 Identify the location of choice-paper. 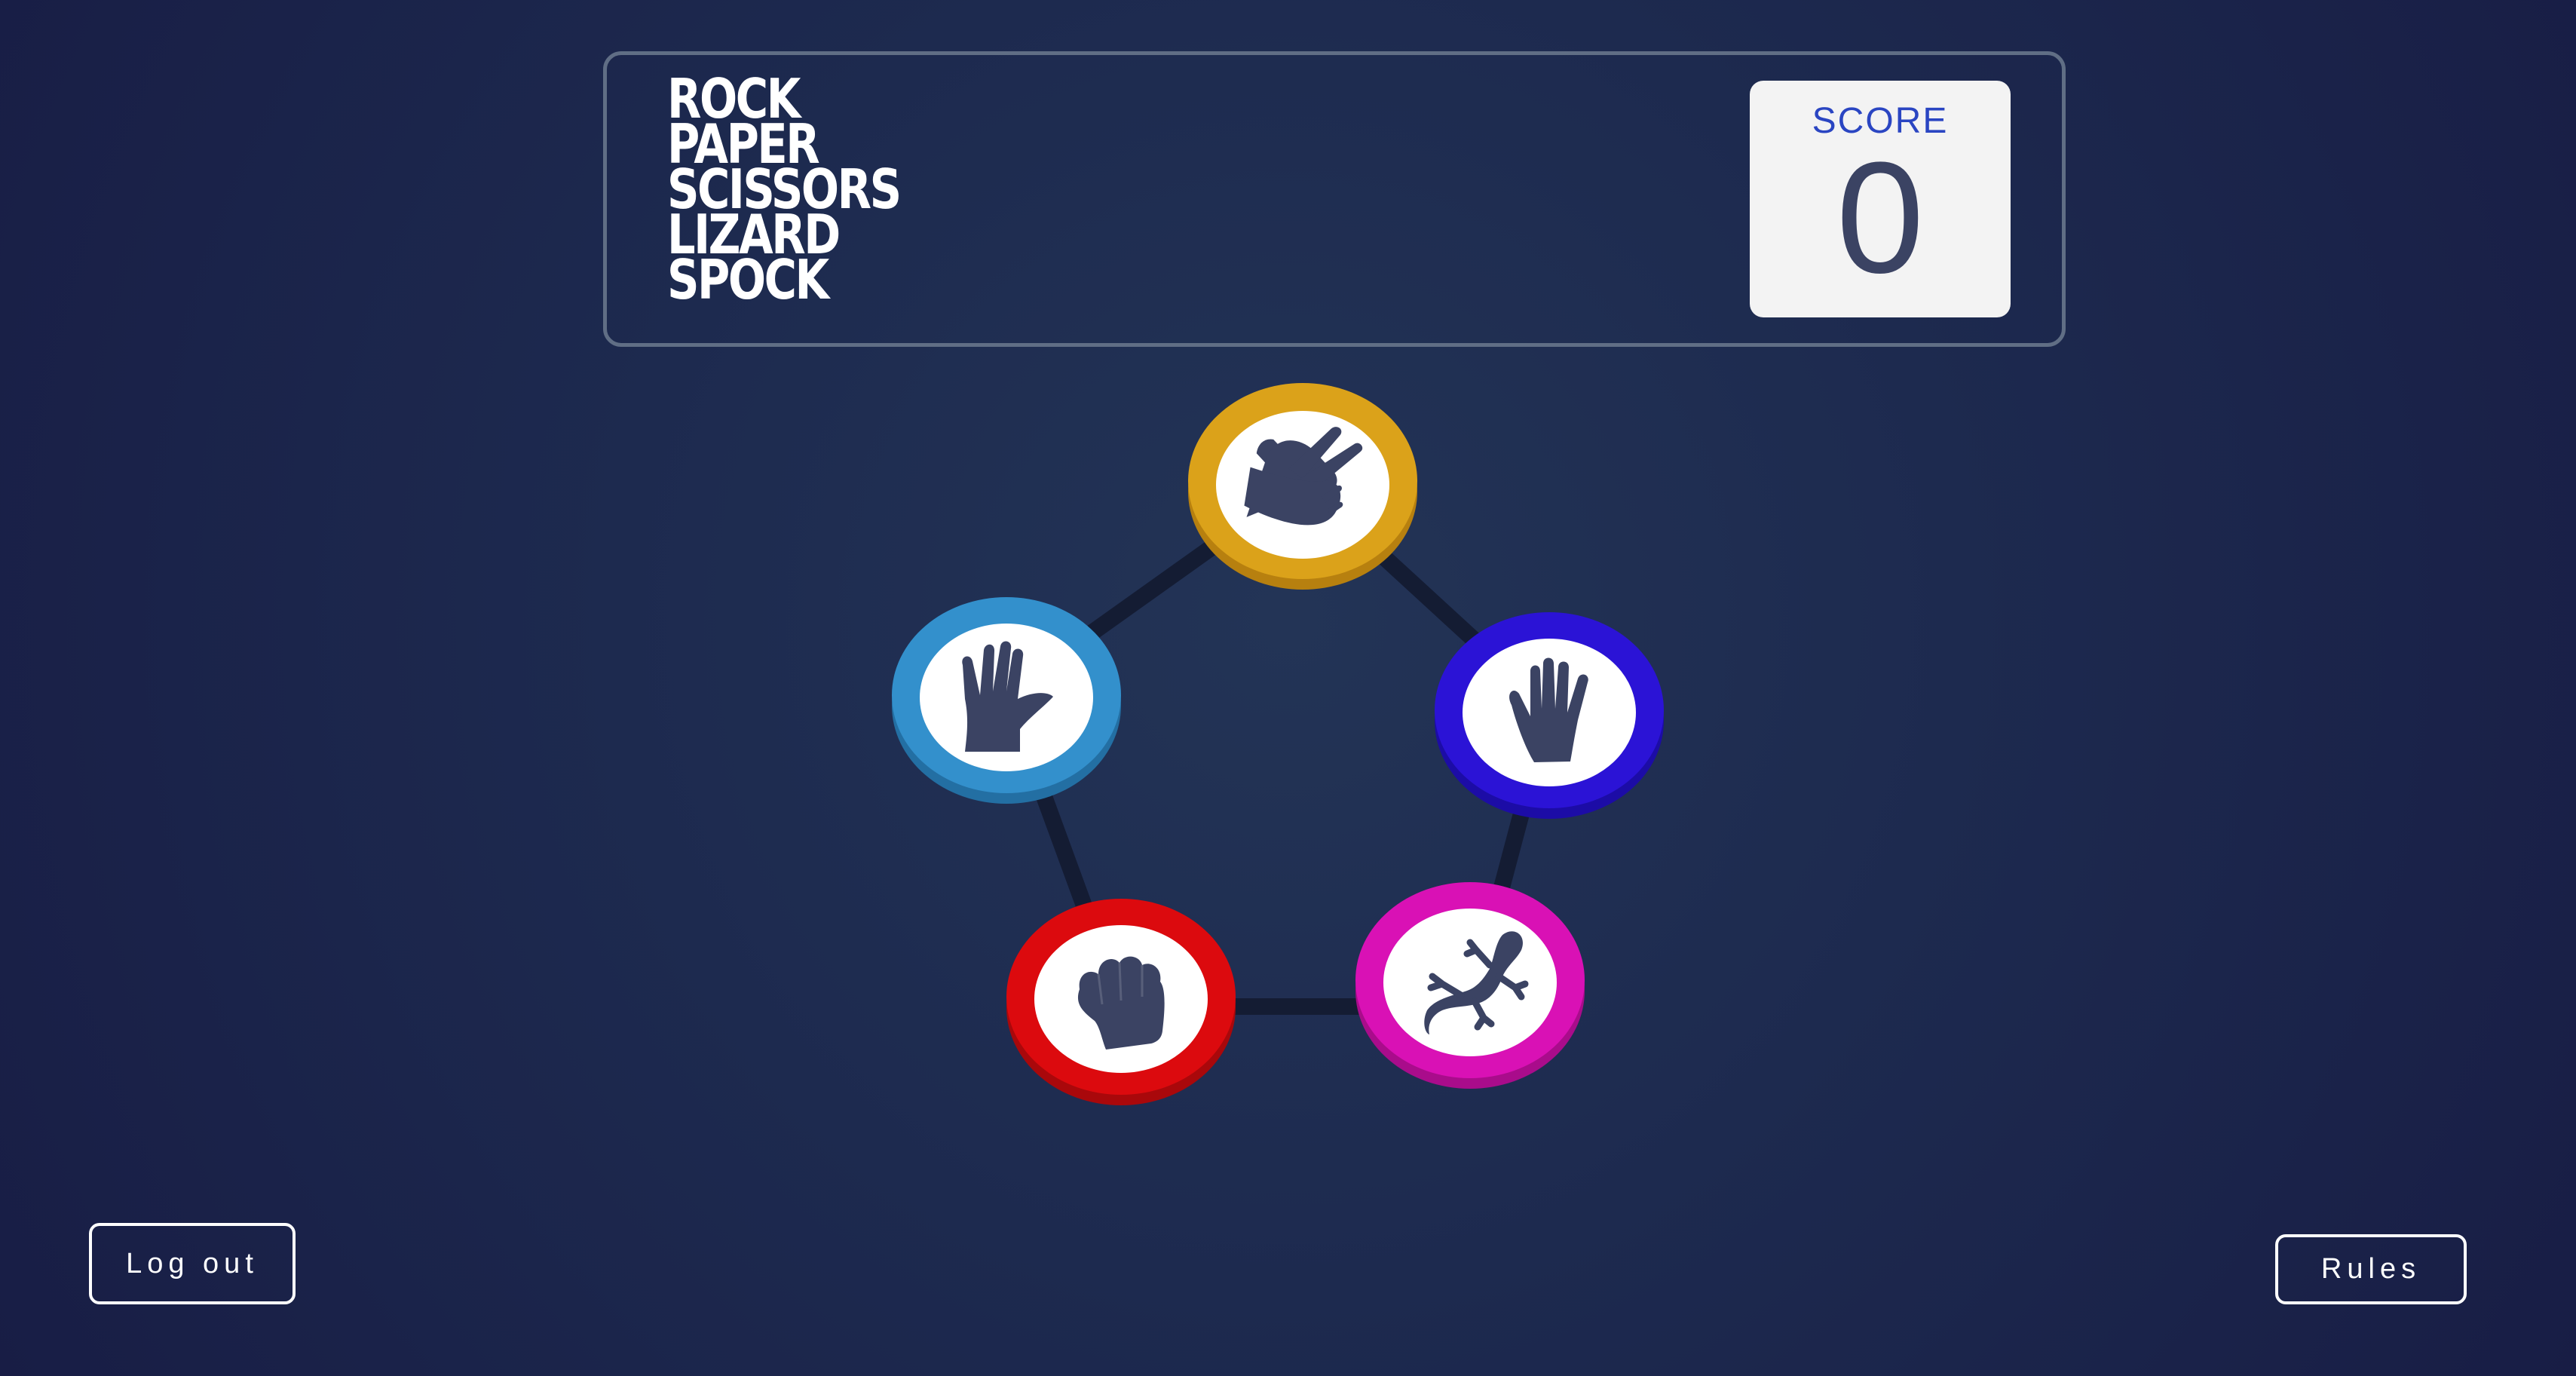
(1549, 715).